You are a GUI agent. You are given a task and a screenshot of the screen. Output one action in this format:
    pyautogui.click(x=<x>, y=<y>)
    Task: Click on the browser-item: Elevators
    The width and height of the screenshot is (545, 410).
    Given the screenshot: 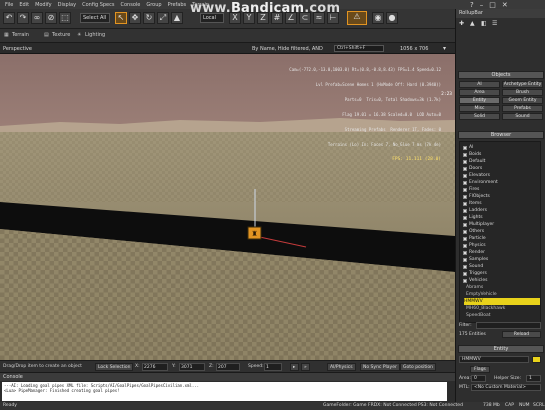 What is the action you would take?
    pyautogui.click(x=476, y=175)
    